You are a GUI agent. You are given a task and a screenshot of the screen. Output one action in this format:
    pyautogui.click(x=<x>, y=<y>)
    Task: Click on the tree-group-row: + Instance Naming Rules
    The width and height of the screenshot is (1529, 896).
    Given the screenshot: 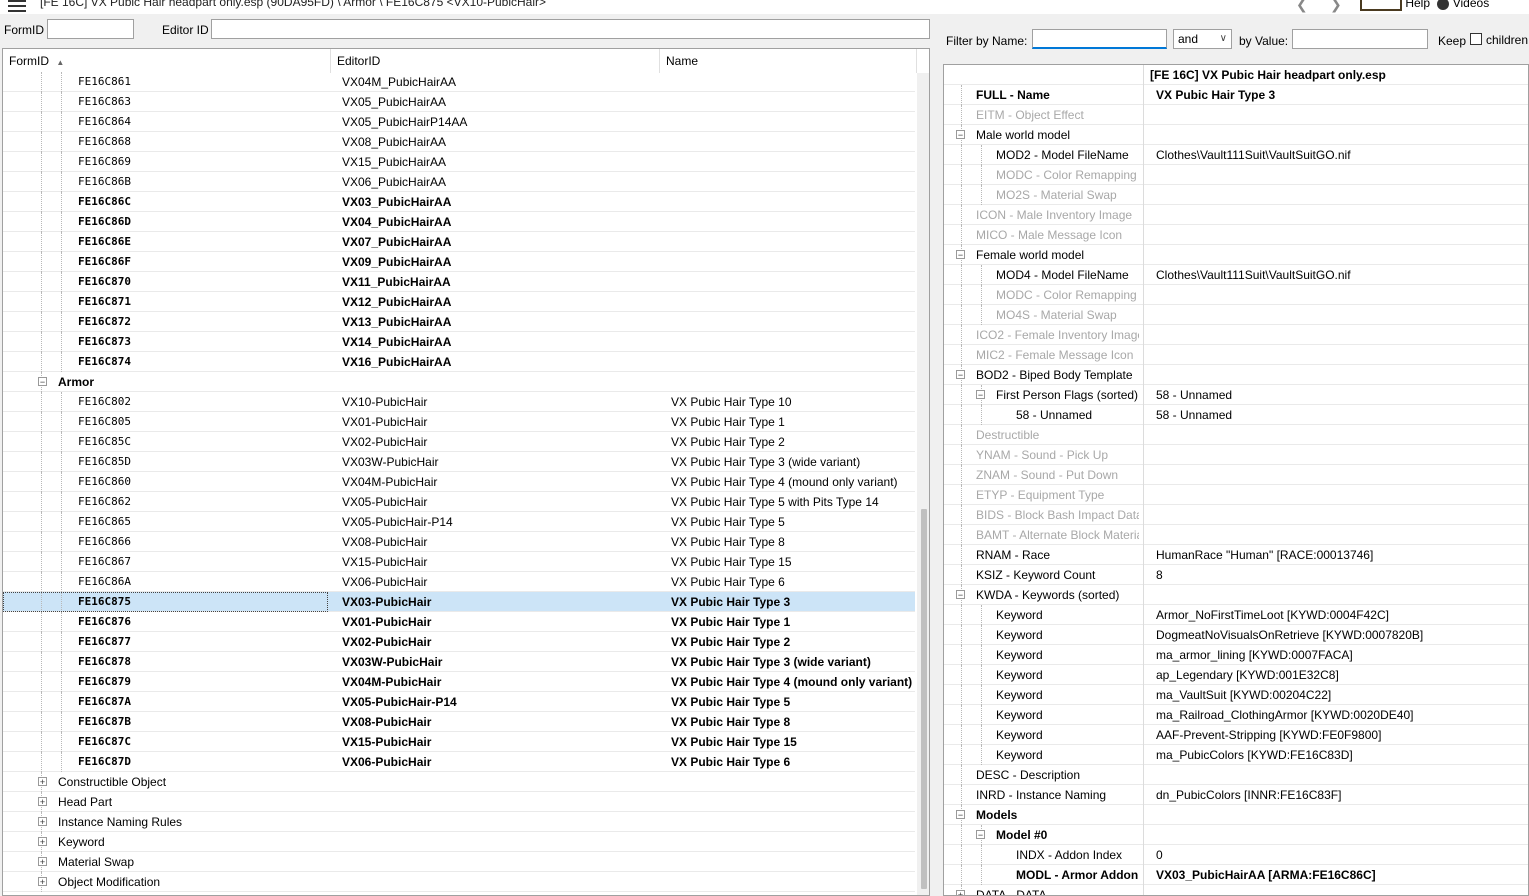 What is the action you would take?
    pyautogui.click(x=459, y=822)
    